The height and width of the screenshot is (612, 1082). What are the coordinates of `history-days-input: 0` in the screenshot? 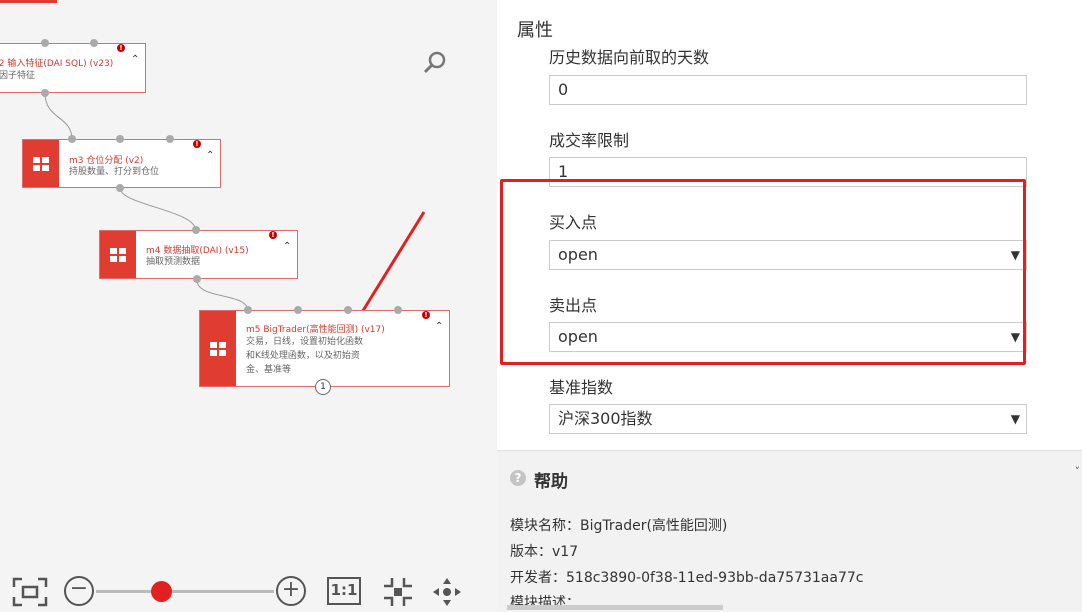 It's located at (788, 90).